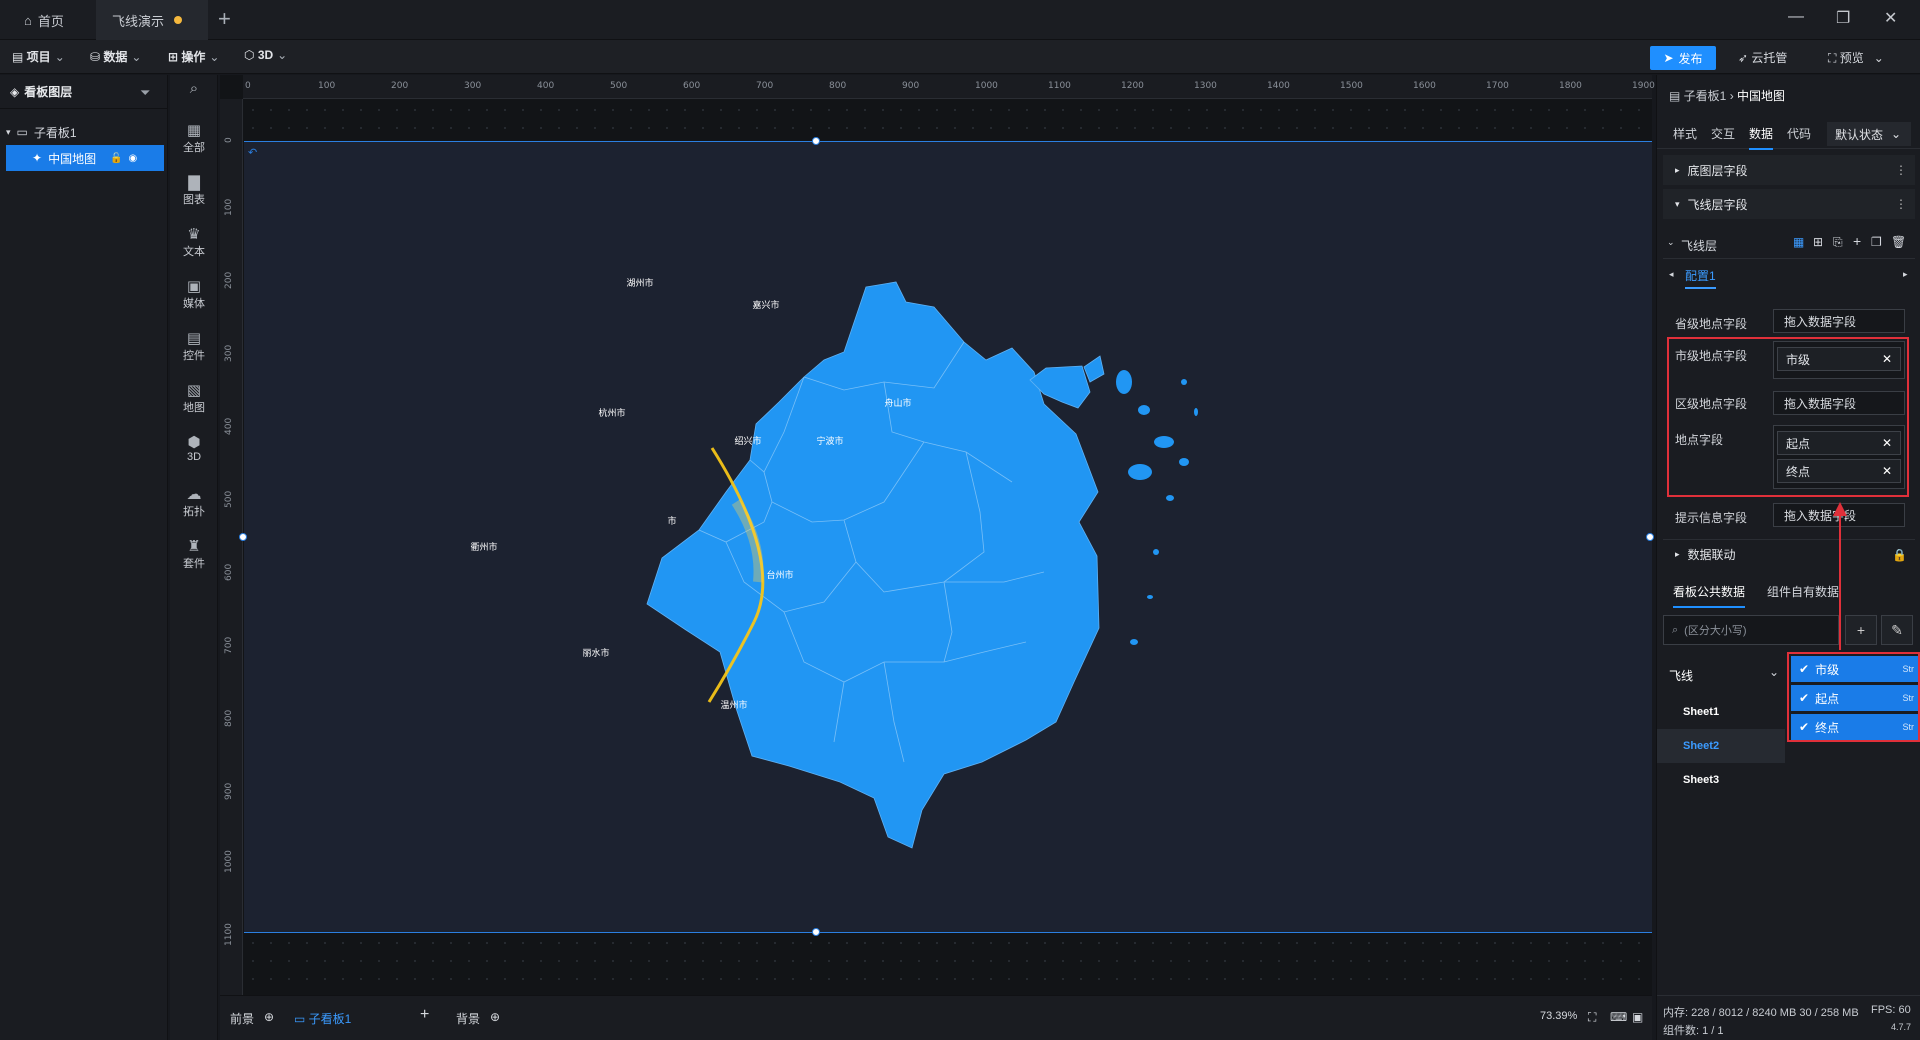 This screenshot has width=1920, height=1040. I want to click on add-back-icon: ⊕, so click(495, 1017).